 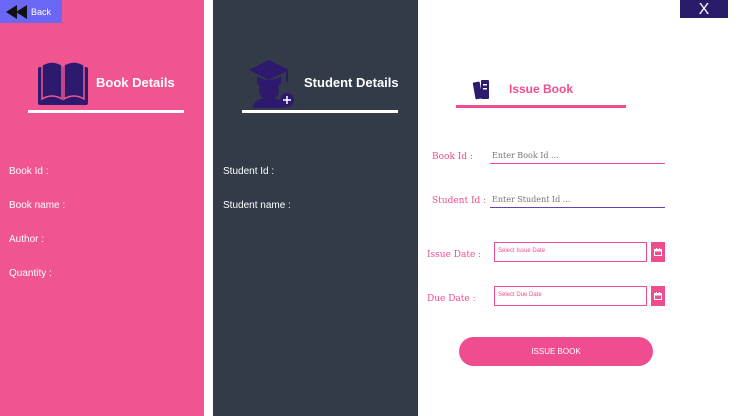 What do you see at coordinates (29, 171) in the screenshot?
I see `book-id-label: Book Id :` at bounding box center [29, 171].